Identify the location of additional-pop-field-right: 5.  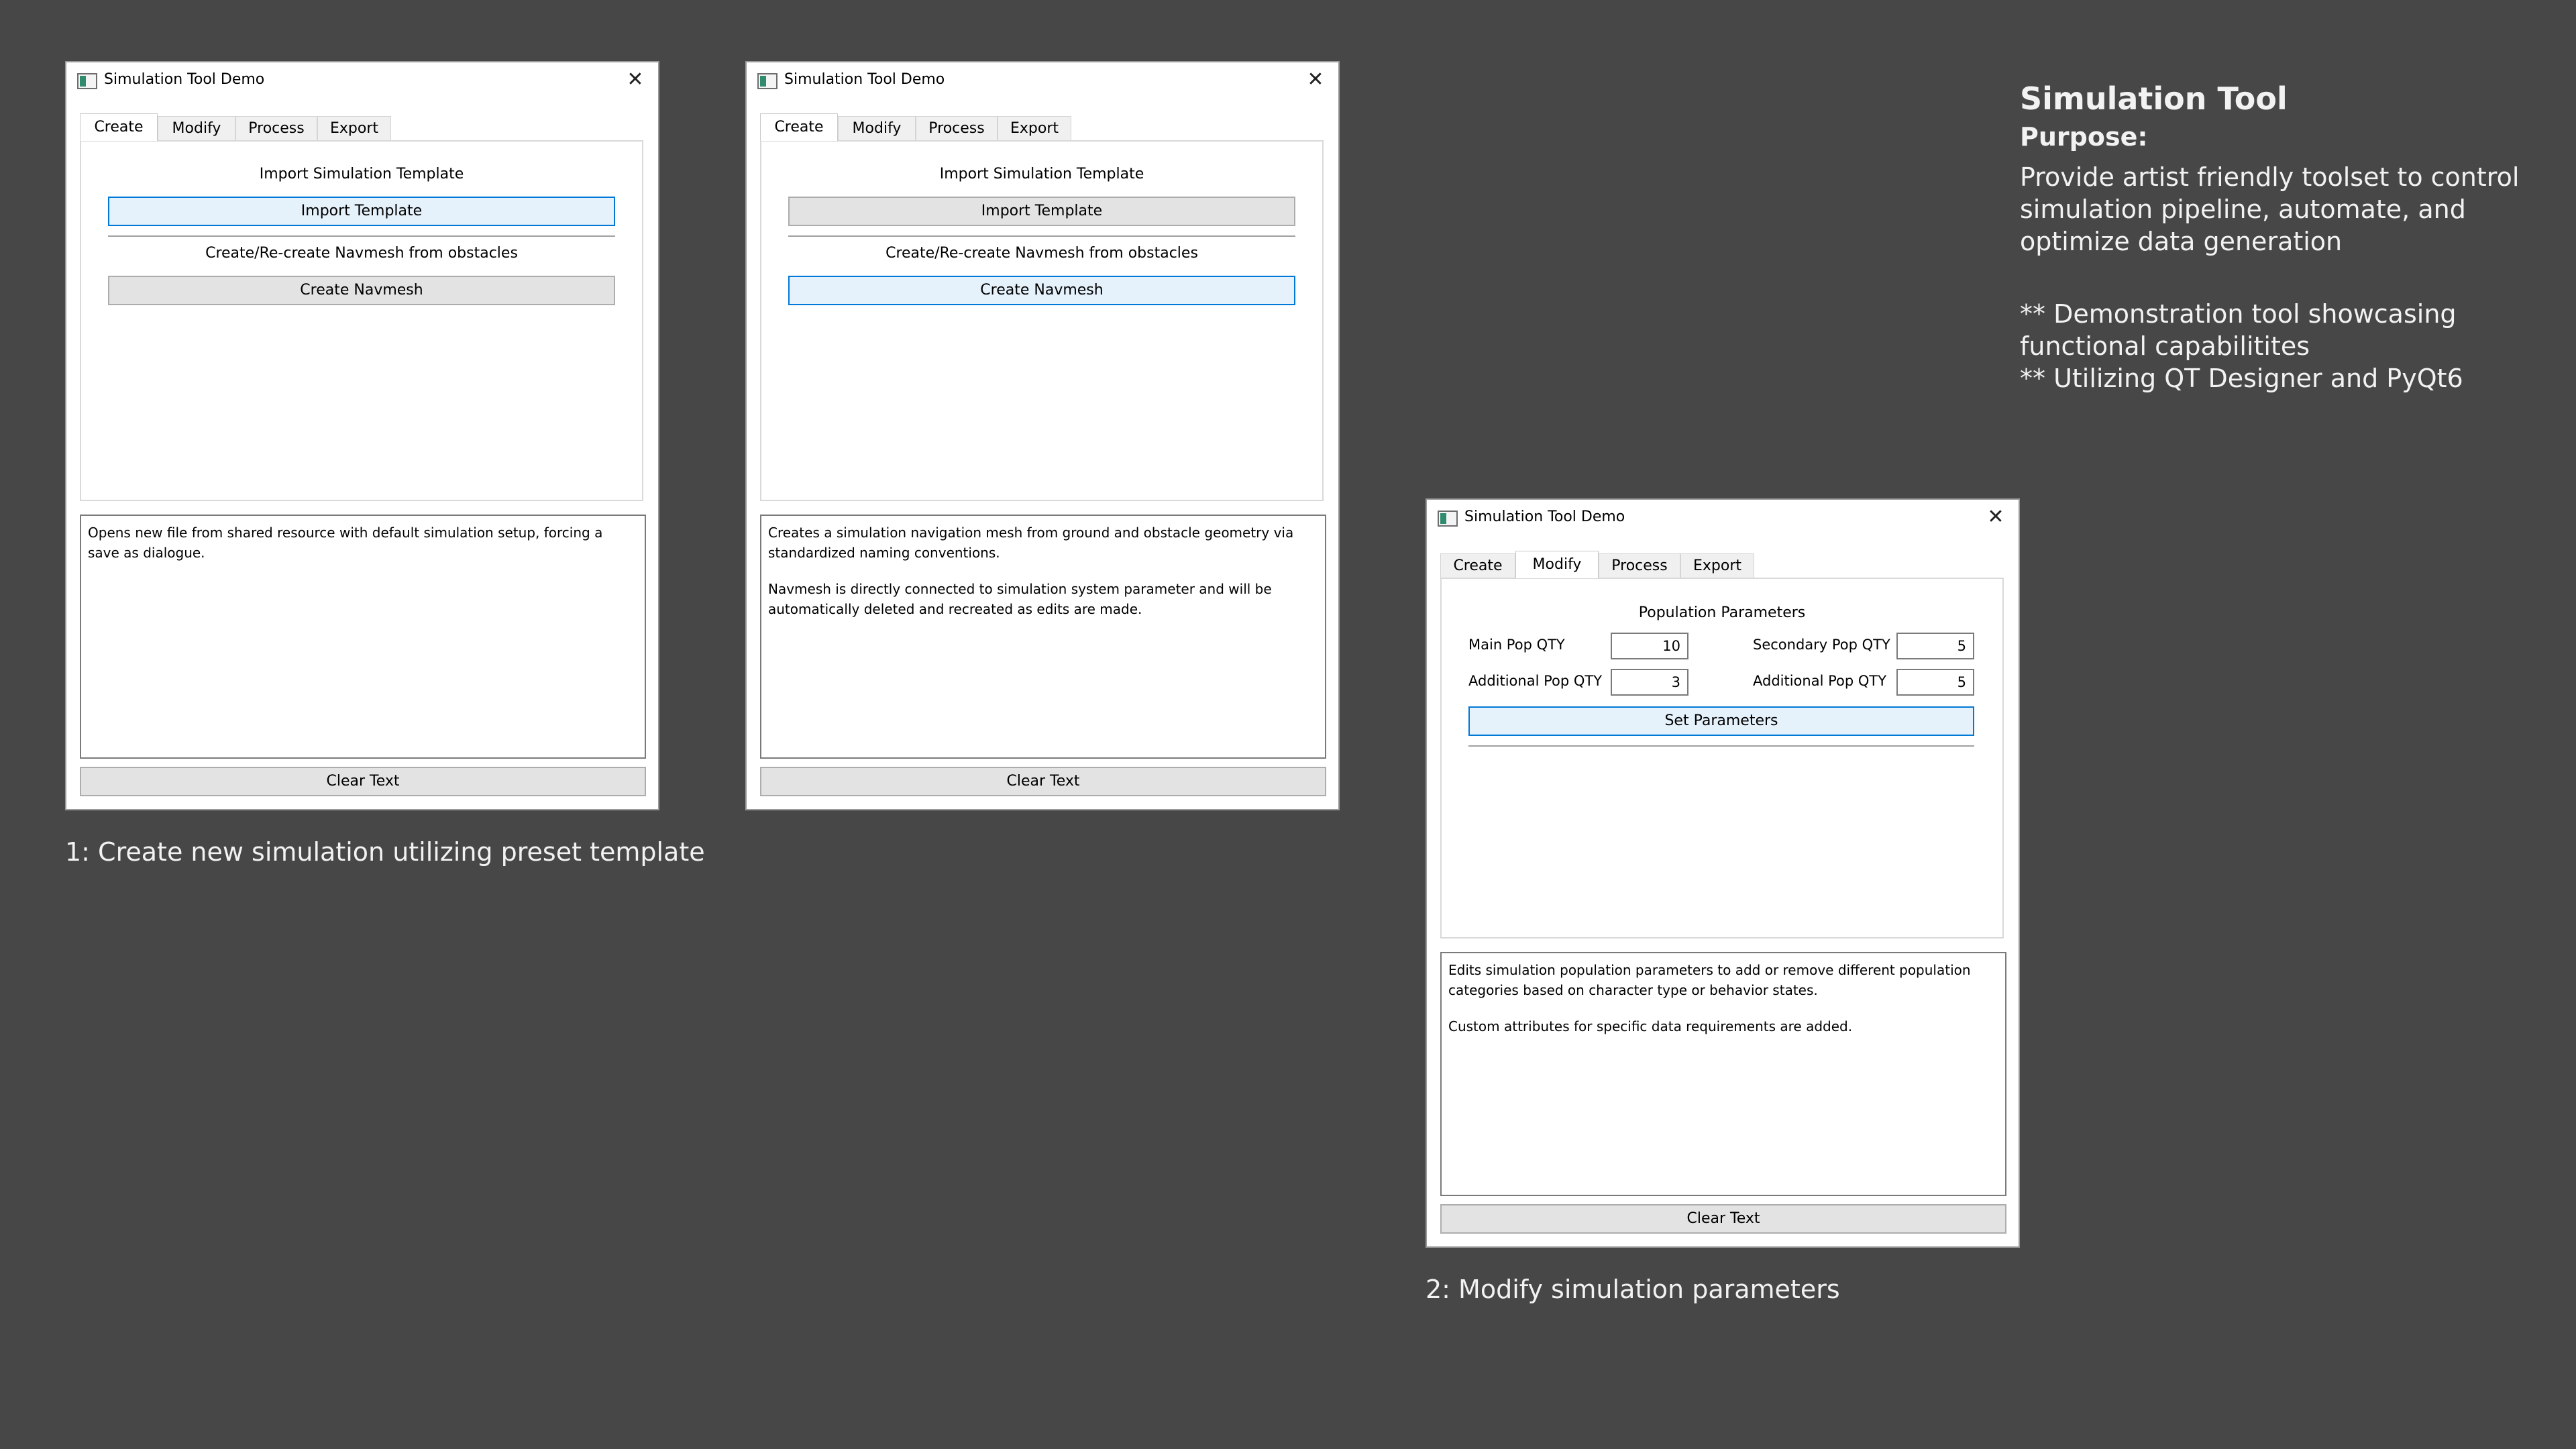
(1935, 682).